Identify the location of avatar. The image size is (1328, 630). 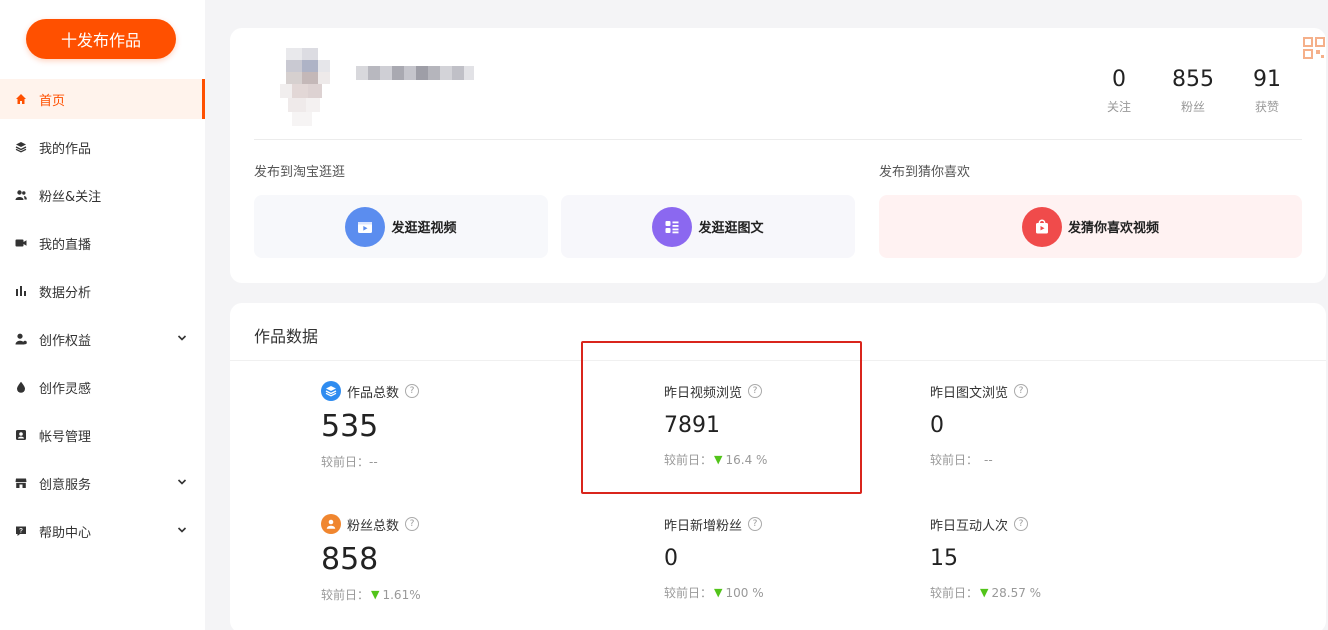
(306, 87).